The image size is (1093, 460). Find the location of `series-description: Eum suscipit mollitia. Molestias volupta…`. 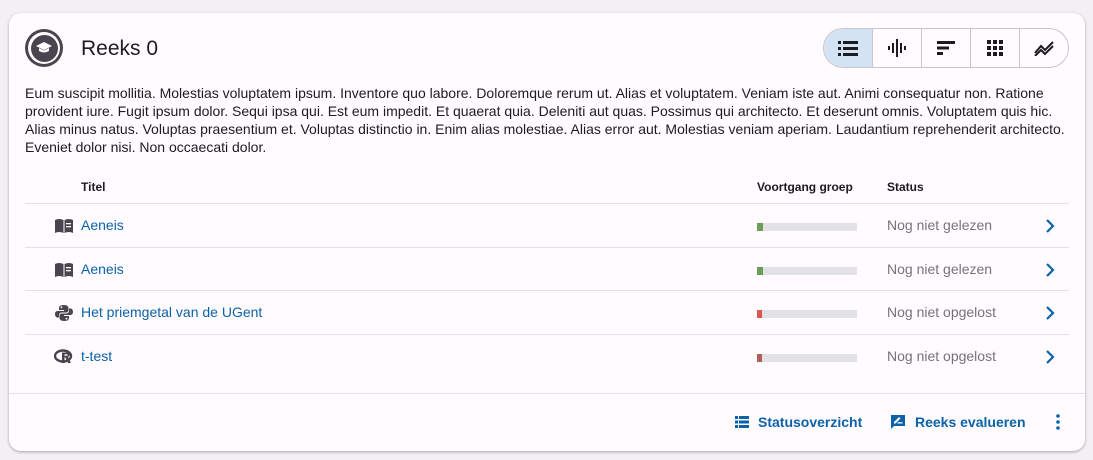

series-description: Eum suscipit mollitia. Molestias volupta… is located at coordinates (545, 120).